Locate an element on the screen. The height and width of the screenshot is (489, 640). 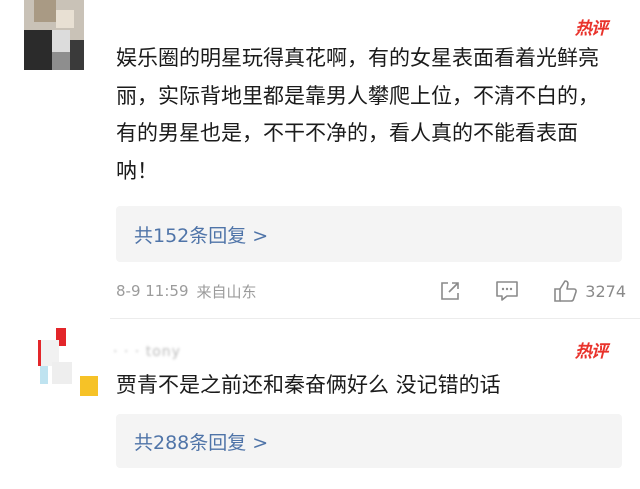
comment-text: 贾青不是之前还和秦奋俩好么 没记错的话 is located at coordinates (308, 385).